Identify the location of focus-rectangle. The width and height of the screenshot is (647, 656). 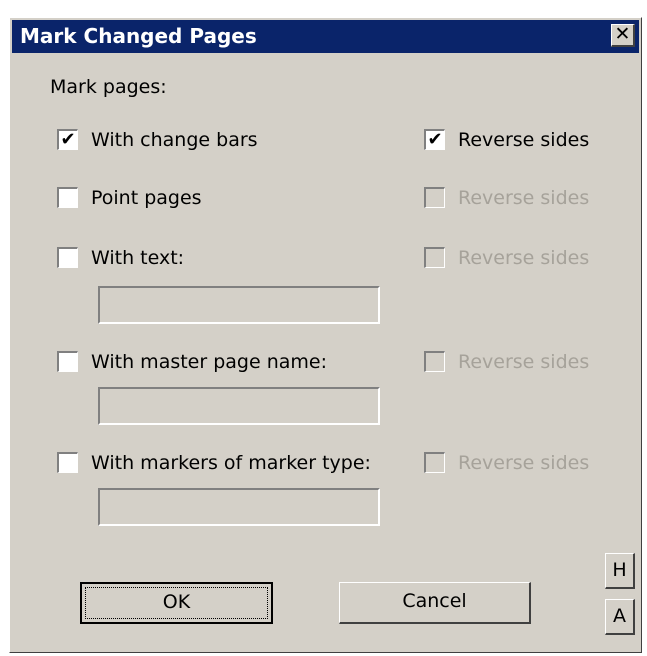
(176, 603).